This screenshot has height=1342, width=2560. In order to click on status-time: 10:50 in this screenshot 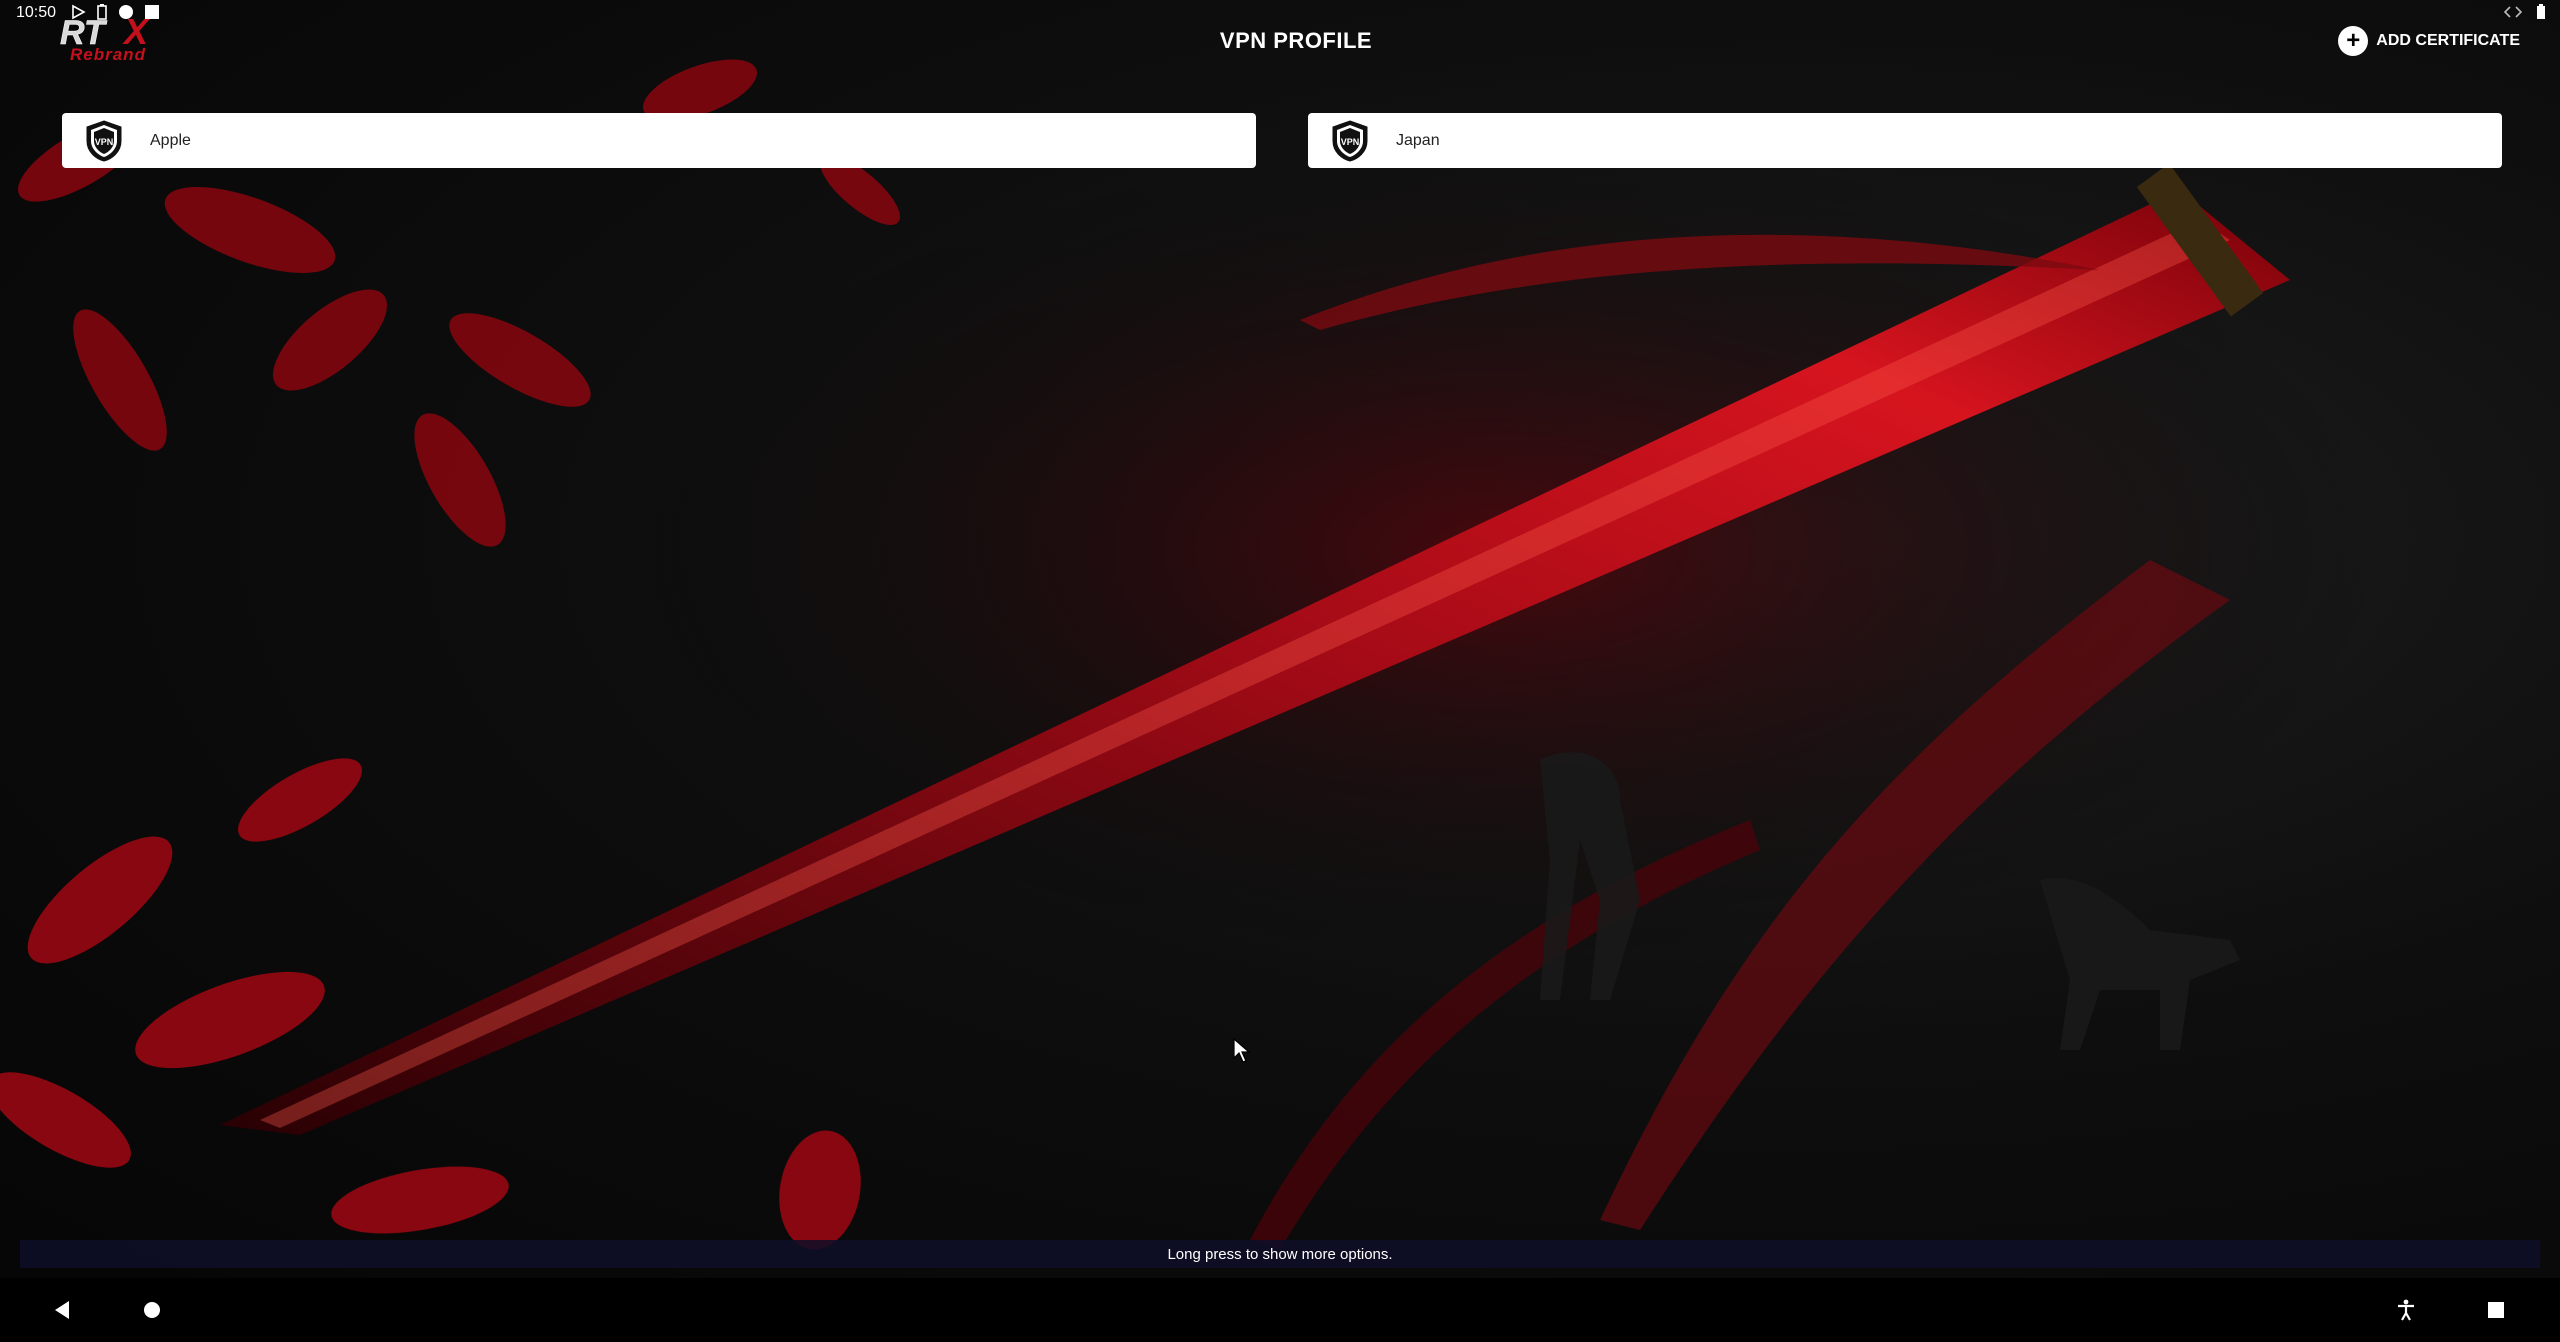, I will do `click(36, 12)`.